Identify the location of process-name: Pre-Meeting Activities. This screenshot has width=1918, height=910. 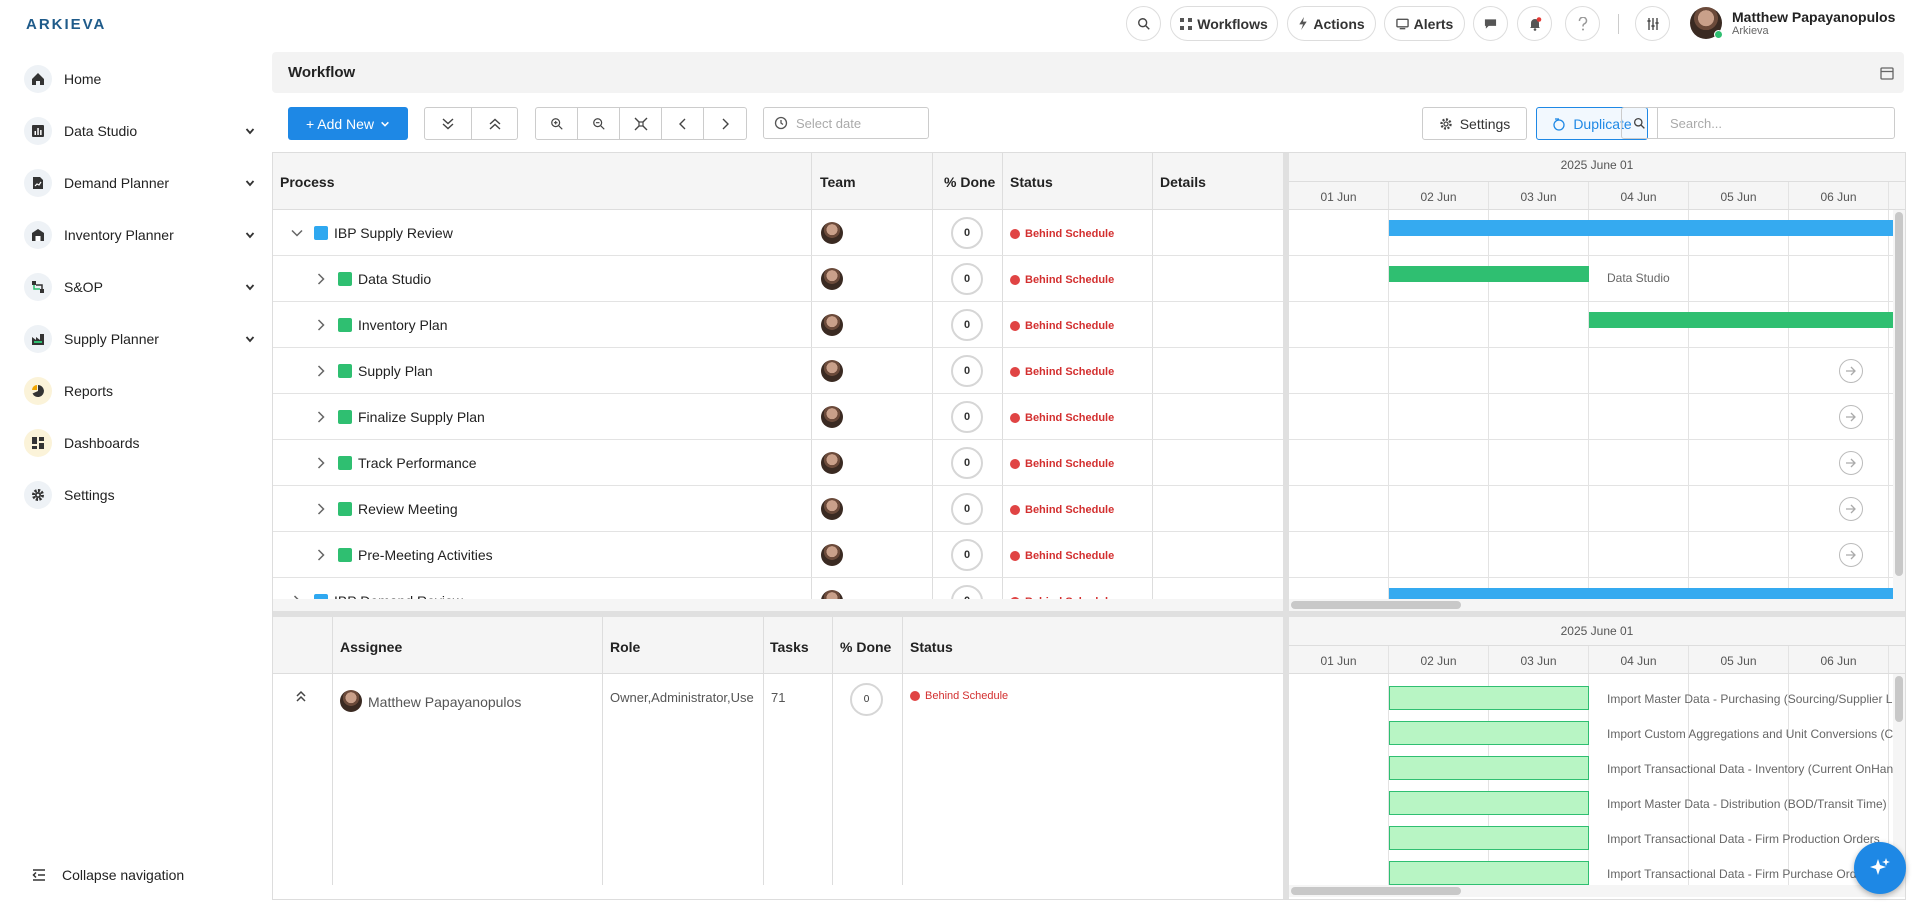
(415, 555).